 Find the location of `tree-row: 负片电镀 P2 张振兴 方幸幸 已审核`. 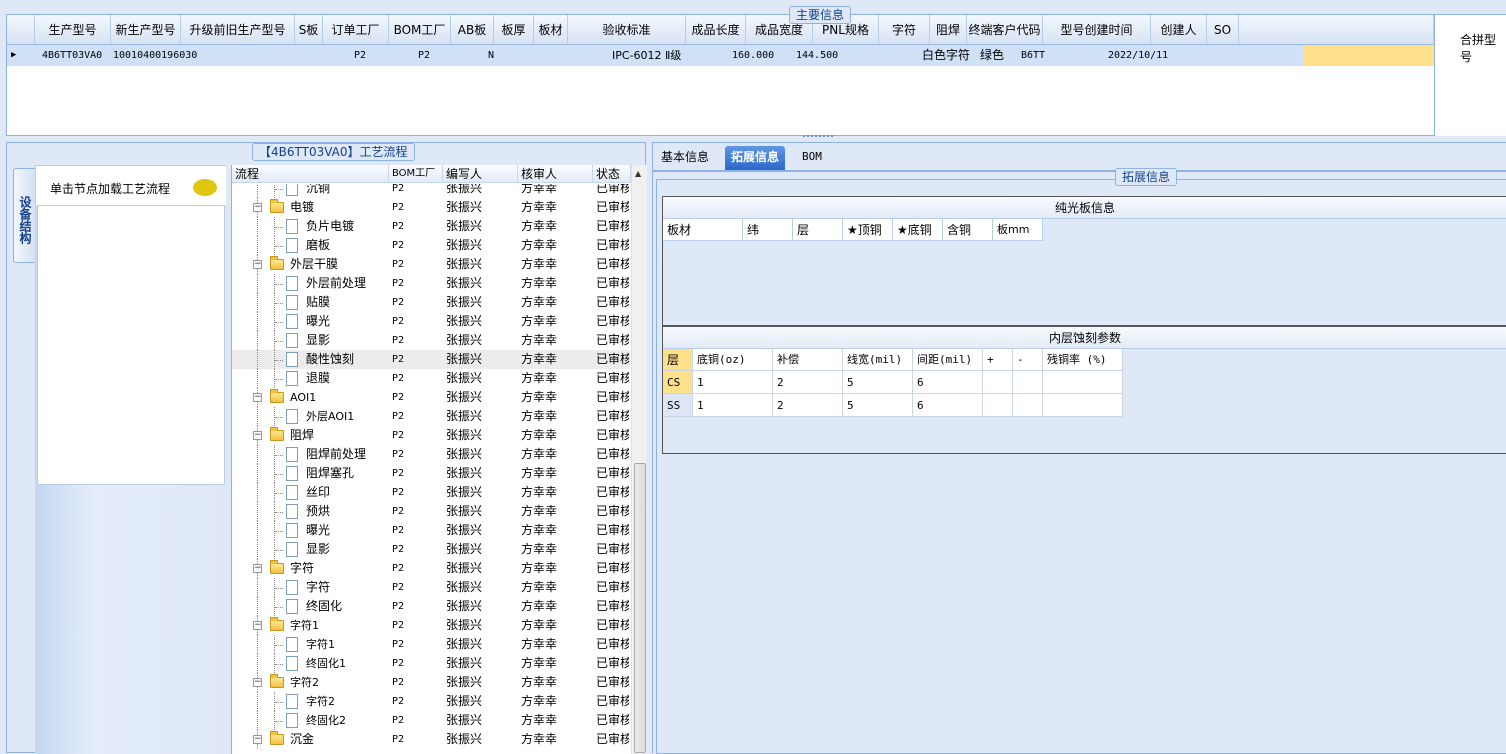

tree-row: 负片电镀 P2 张振兴 方幸幸 已审核 is located at coordinates (431, 226).